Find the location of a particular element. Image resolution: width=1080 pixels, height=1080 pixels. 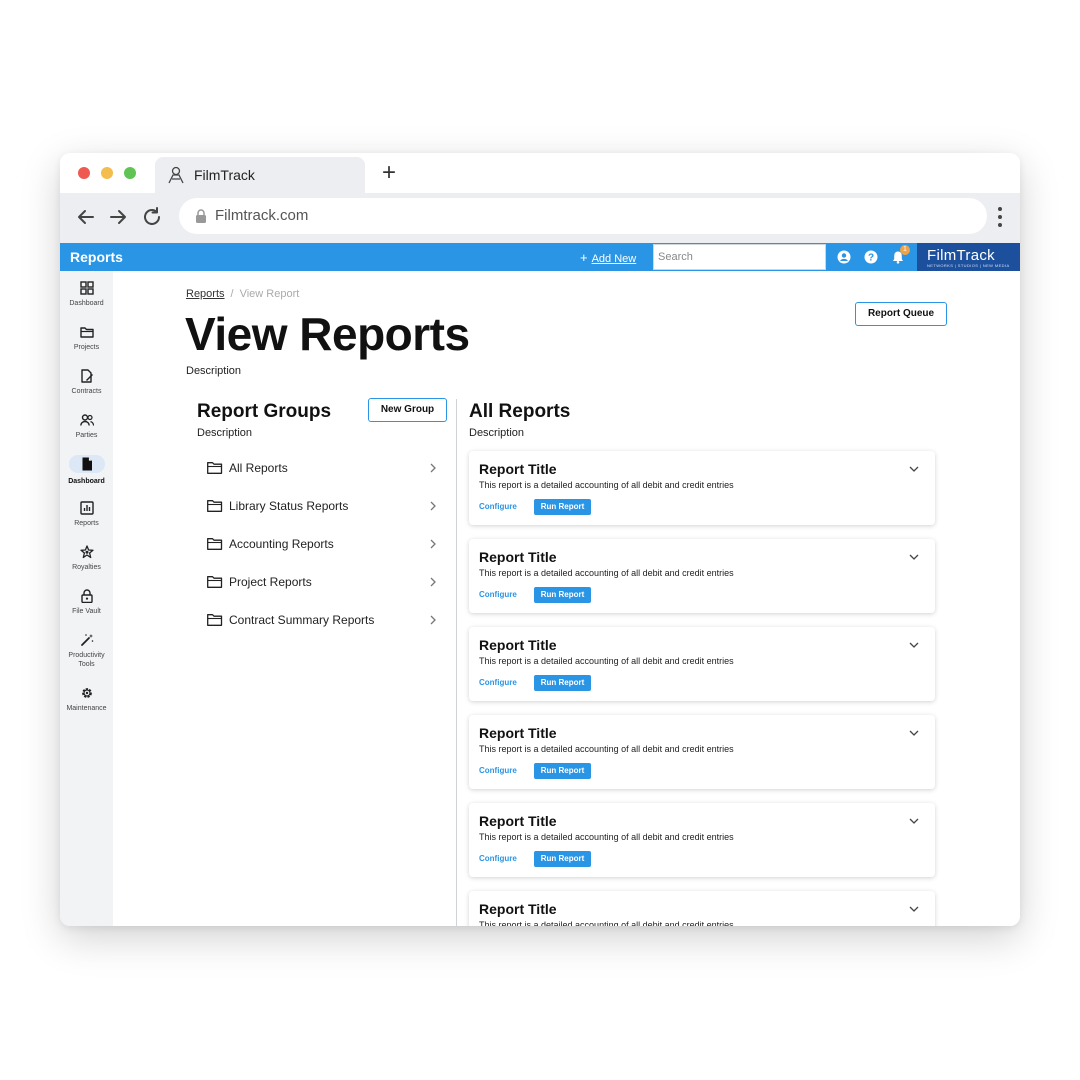

add-new-link: + Add New is located at coordinates (608, 257).